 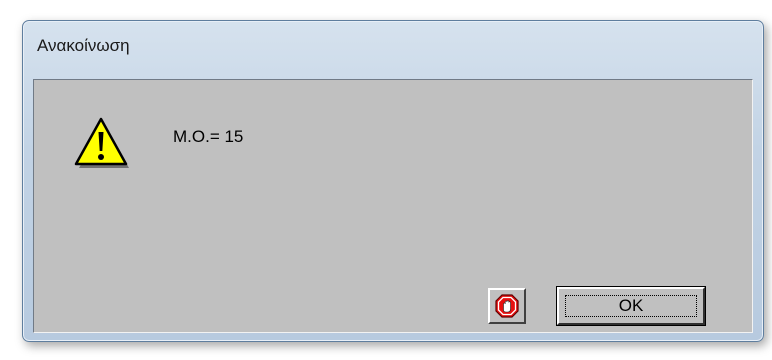 What do you see at coordinates (393, 44) in the screenshot?
I see `title-bar: Ανακοίνωση` at bounding box center [393, 44].